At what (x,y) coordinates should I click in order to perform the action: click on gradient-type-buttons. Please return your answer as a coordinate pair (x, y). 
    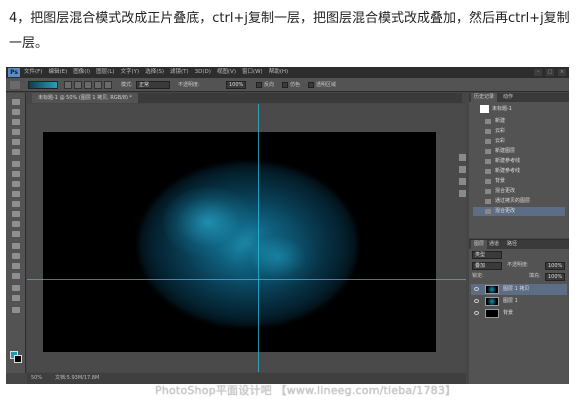
    Looking at the image, I should click on (88, 85).